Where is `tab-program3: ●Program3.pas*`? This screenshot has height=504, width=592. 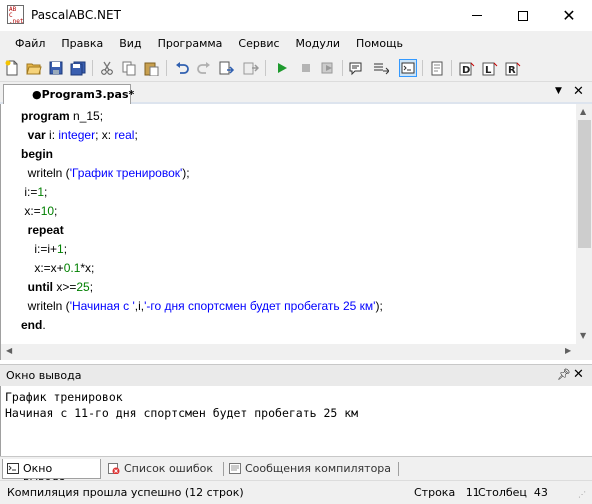
tab-program3: ●Program3.pas* is located at coordinates (68, 94).